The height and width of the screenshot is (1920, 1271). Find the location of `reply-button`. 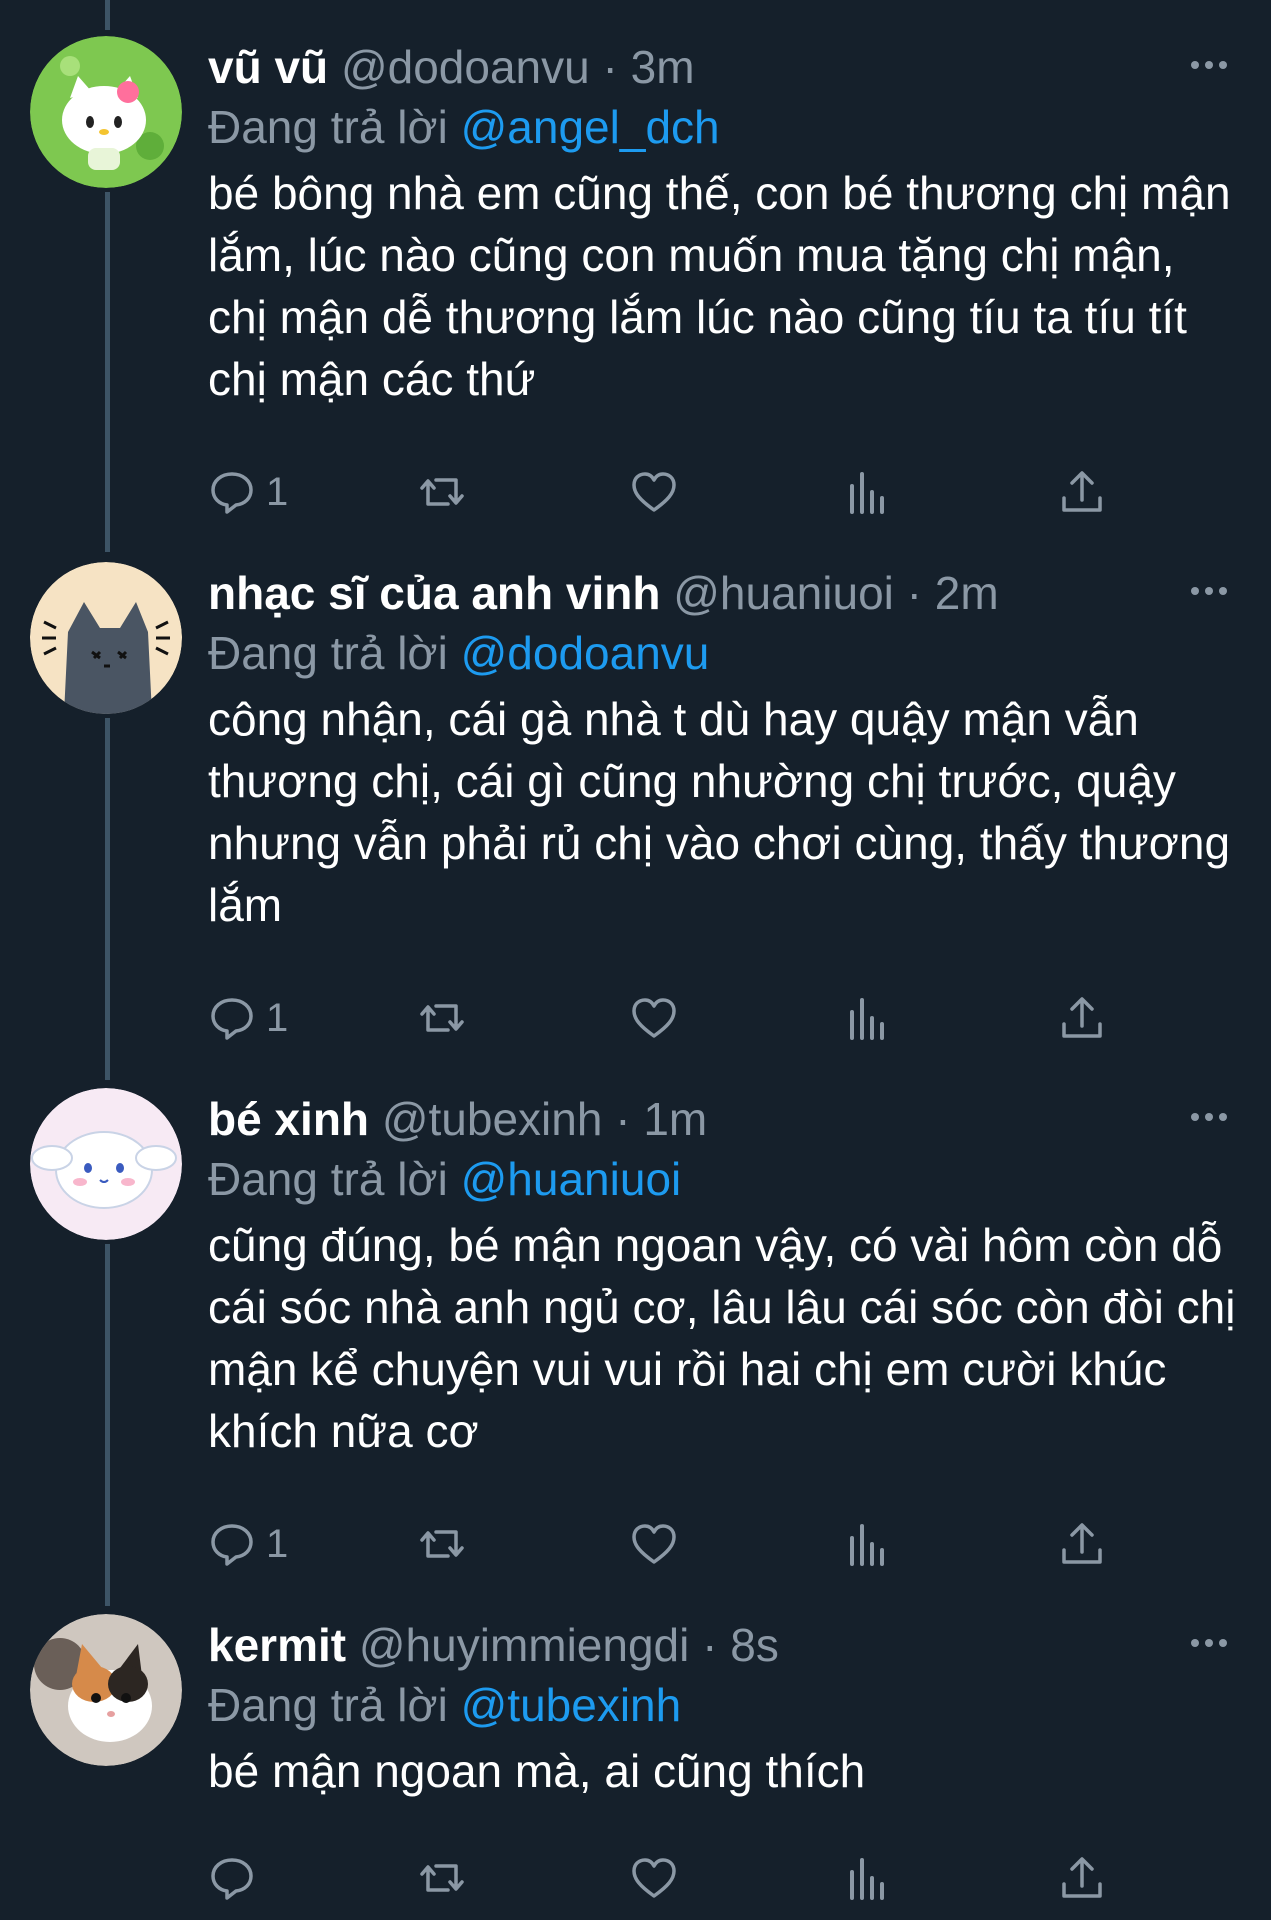

reply-button is located at coordinates (232, 1878).